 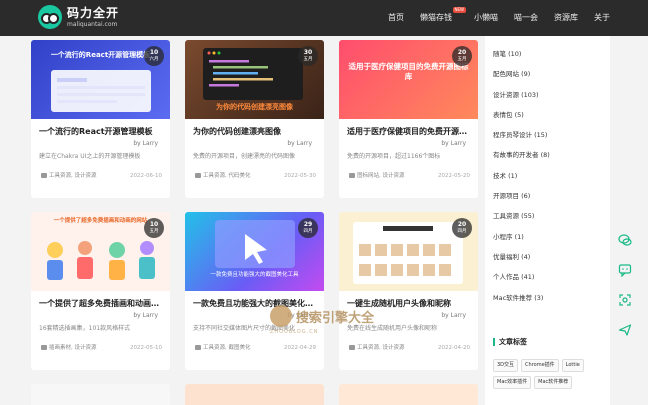 What do you see at coordinates (459, 10) in the screenshot?
I see `new-badge: NEW` at bounding box center [459, 10].